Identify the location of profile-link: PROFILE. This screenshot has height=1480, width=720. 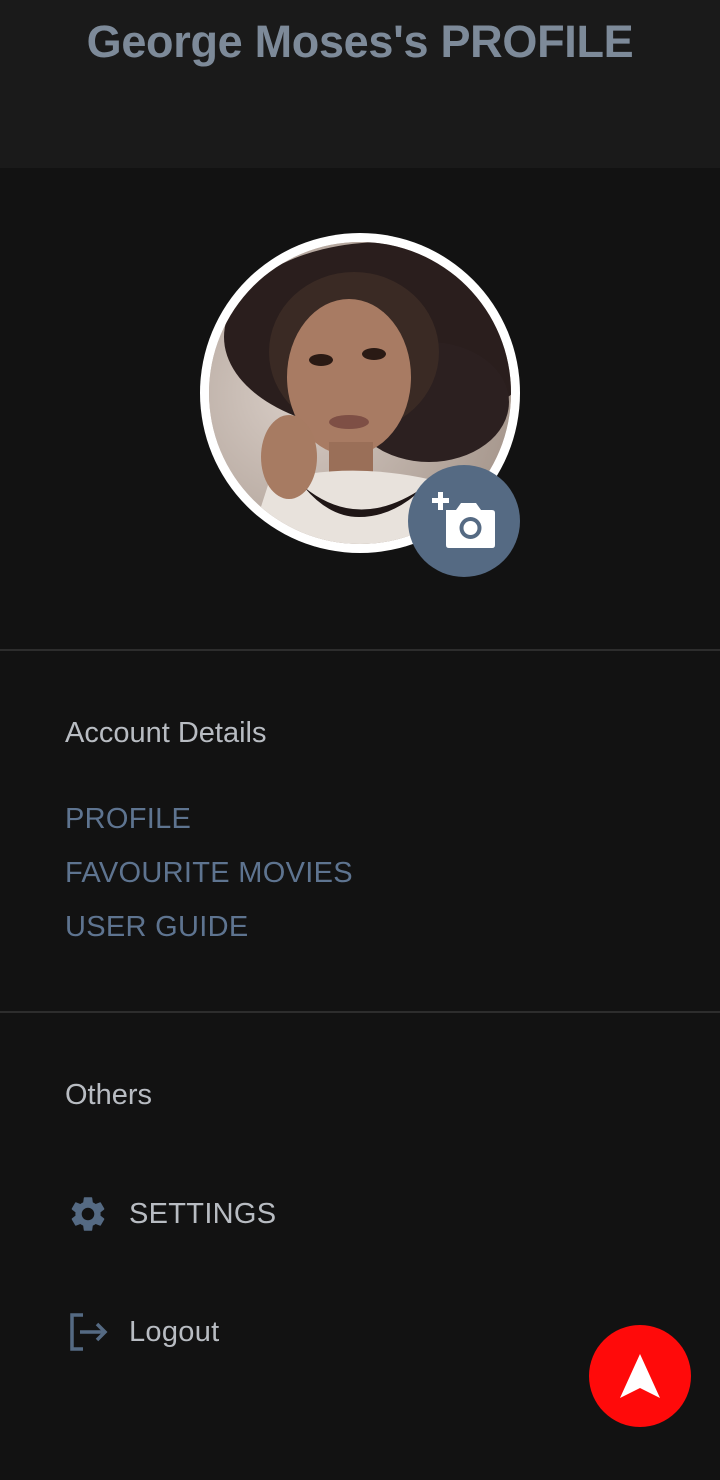
(128, 819).